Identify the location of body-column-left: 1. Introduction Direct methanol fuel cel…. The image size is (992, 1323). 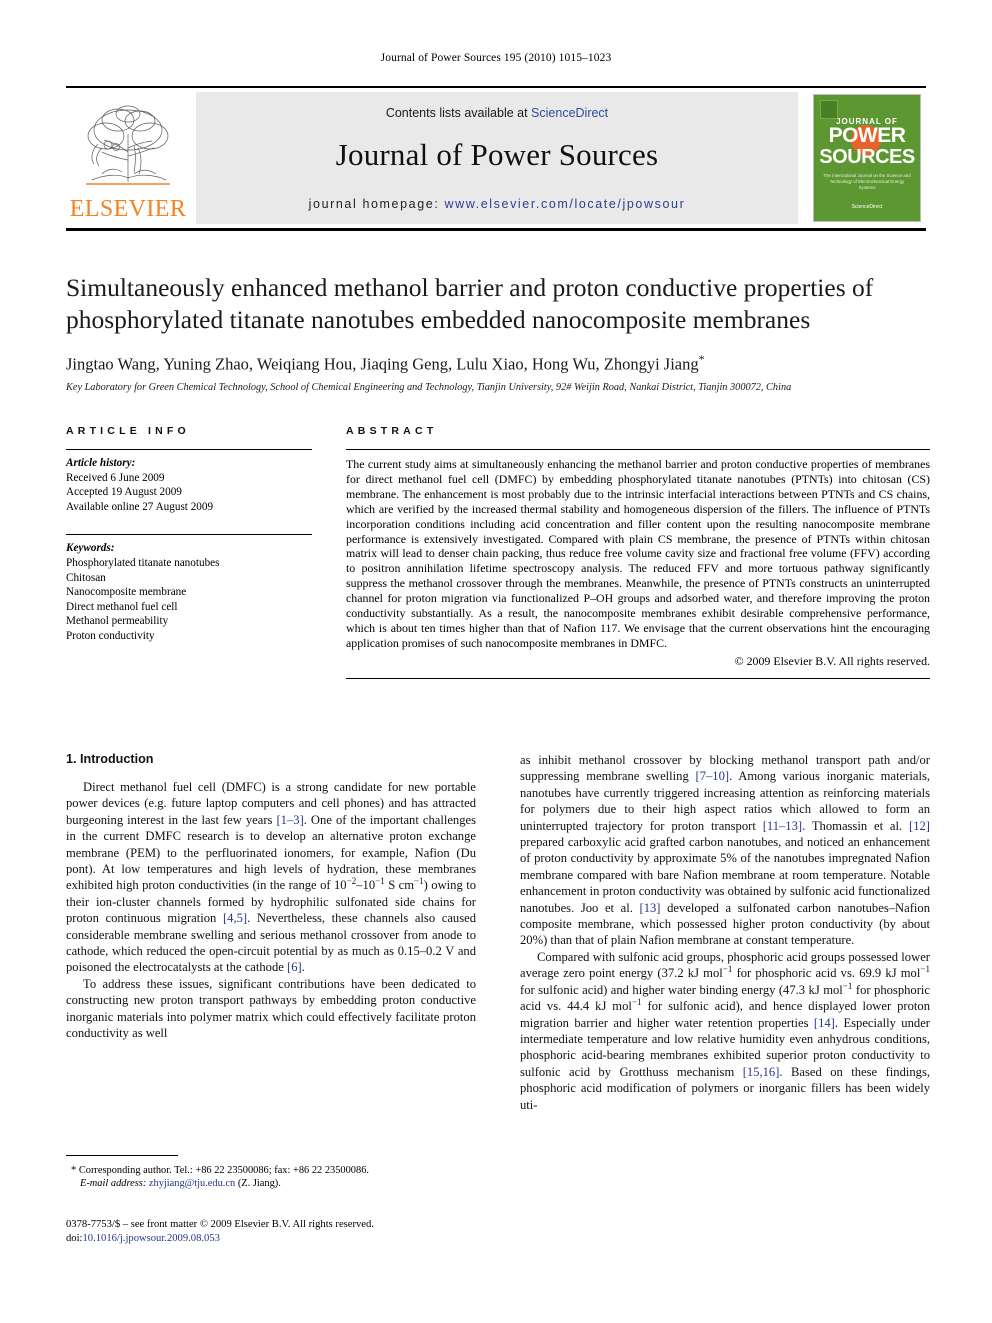
(271, 932).